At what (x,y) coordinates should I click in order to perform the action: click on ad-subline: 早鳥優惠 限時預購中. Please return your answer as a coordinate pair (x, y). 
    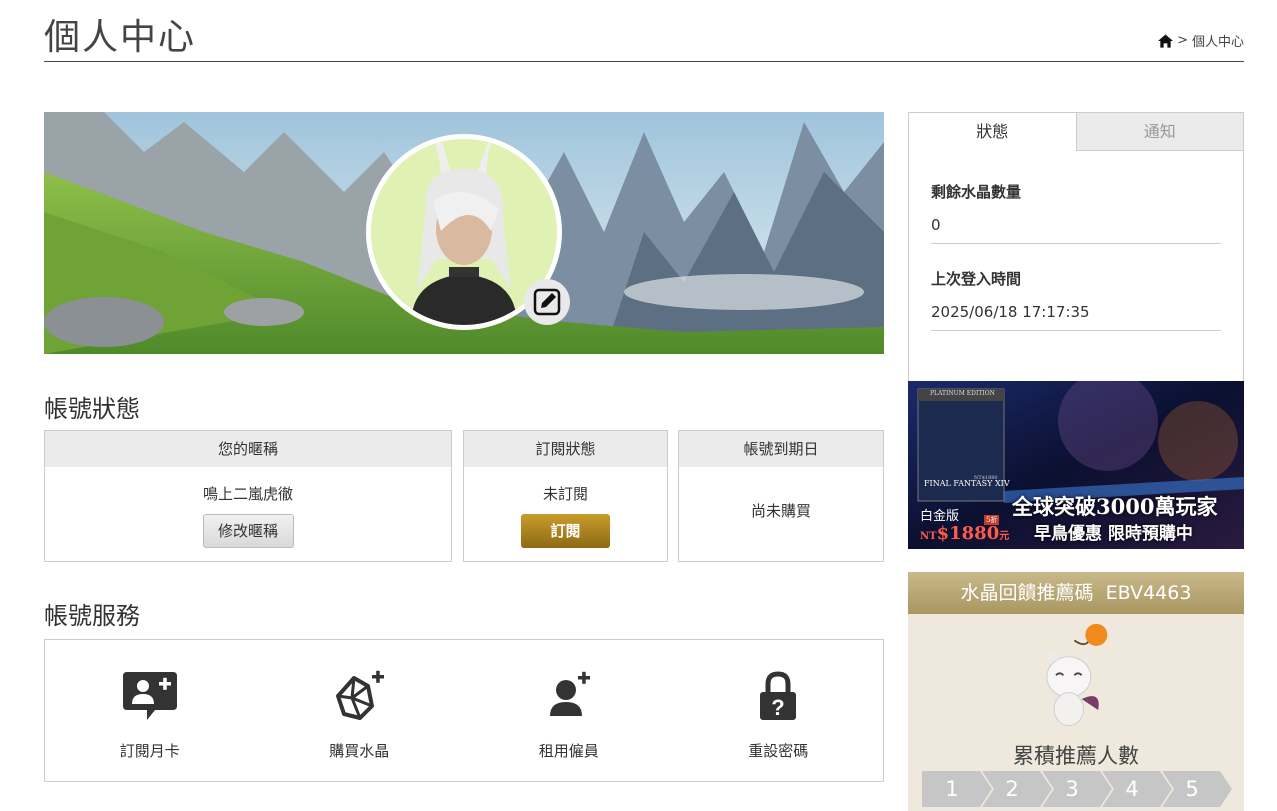
    Looking at the image, I should click on (1113, 534).